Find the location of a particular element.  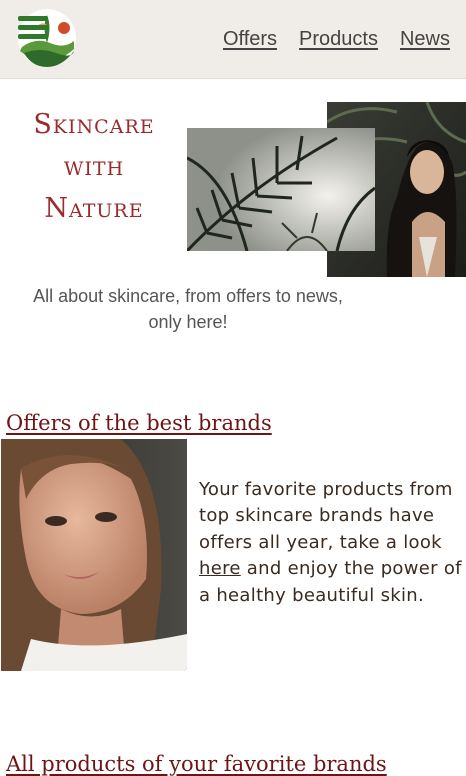

hero-title-line: with is located at coordinates (94, 166).